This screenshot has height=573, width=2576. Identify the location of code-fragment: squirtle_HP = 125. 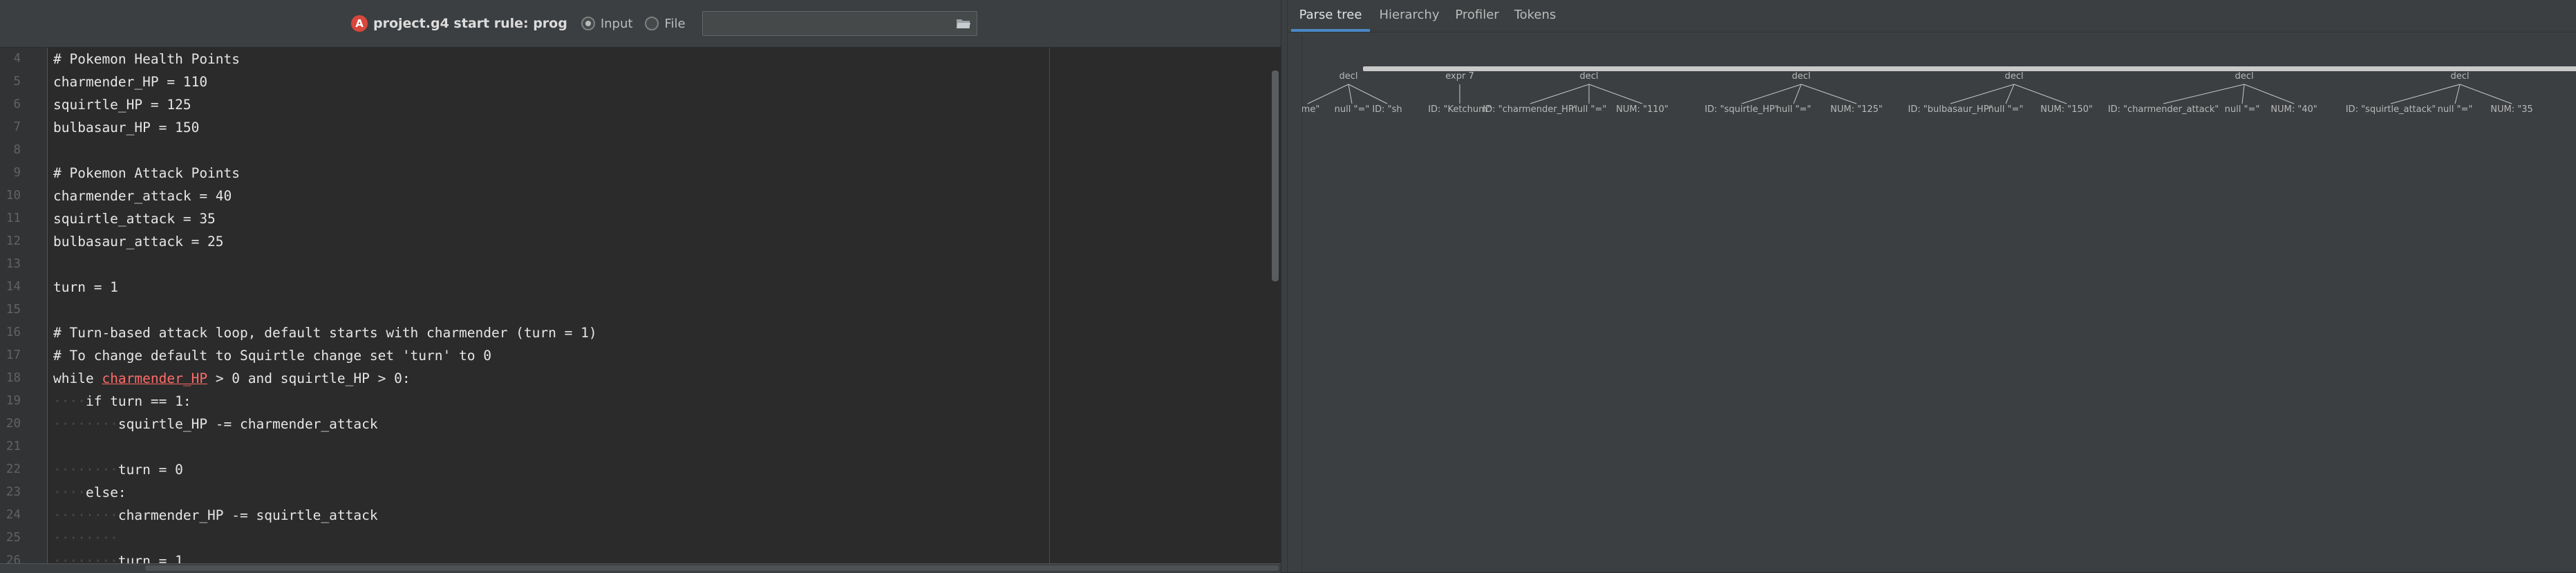
(122, 105).